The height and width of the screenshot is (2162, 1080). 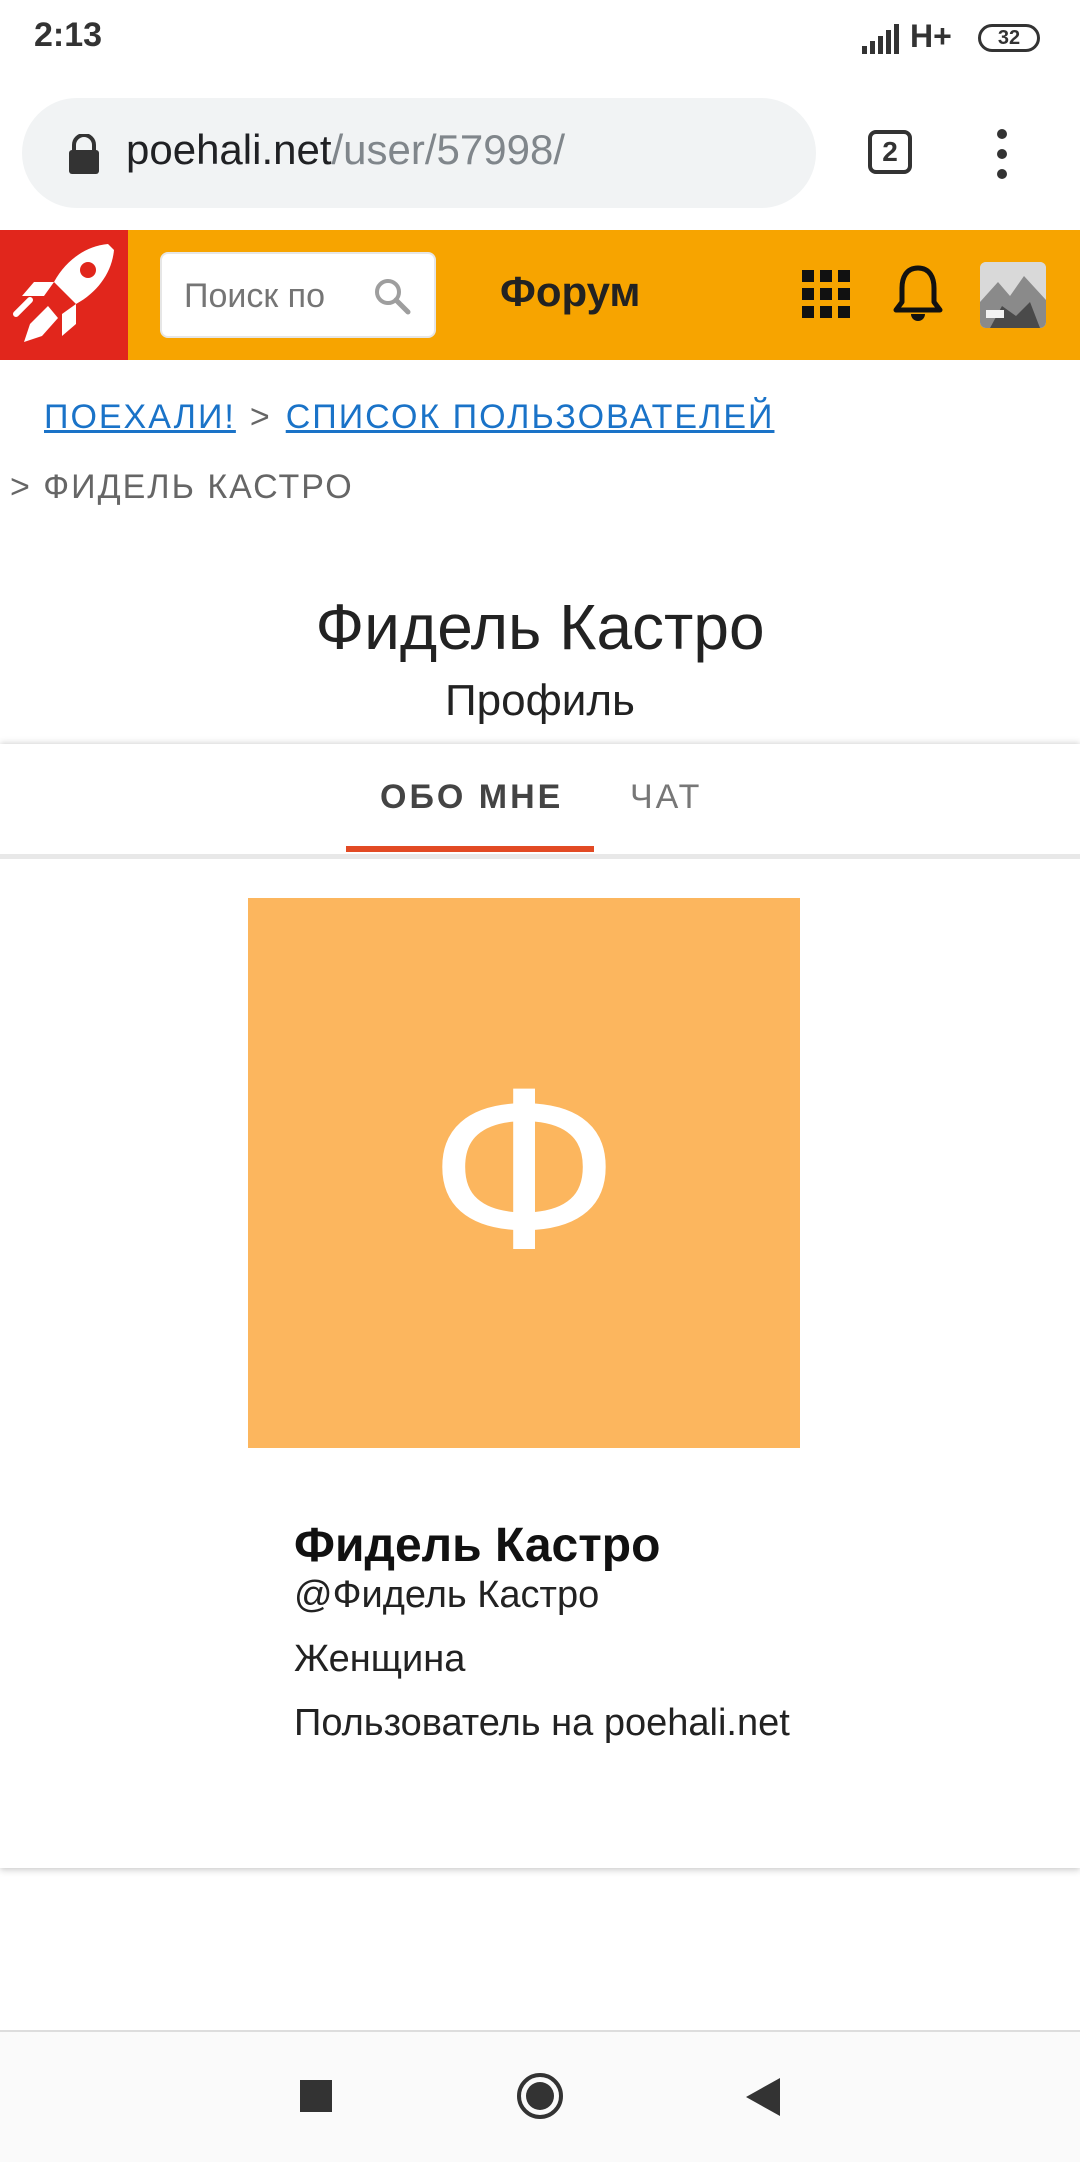 What do you see at coordinates (530, 417) in the screenshot?
I see `breadcrumb-users-link: СПИСОК ПОЛЬЗОВАТЕЛЕЙ` at bounding box center [530, 417].